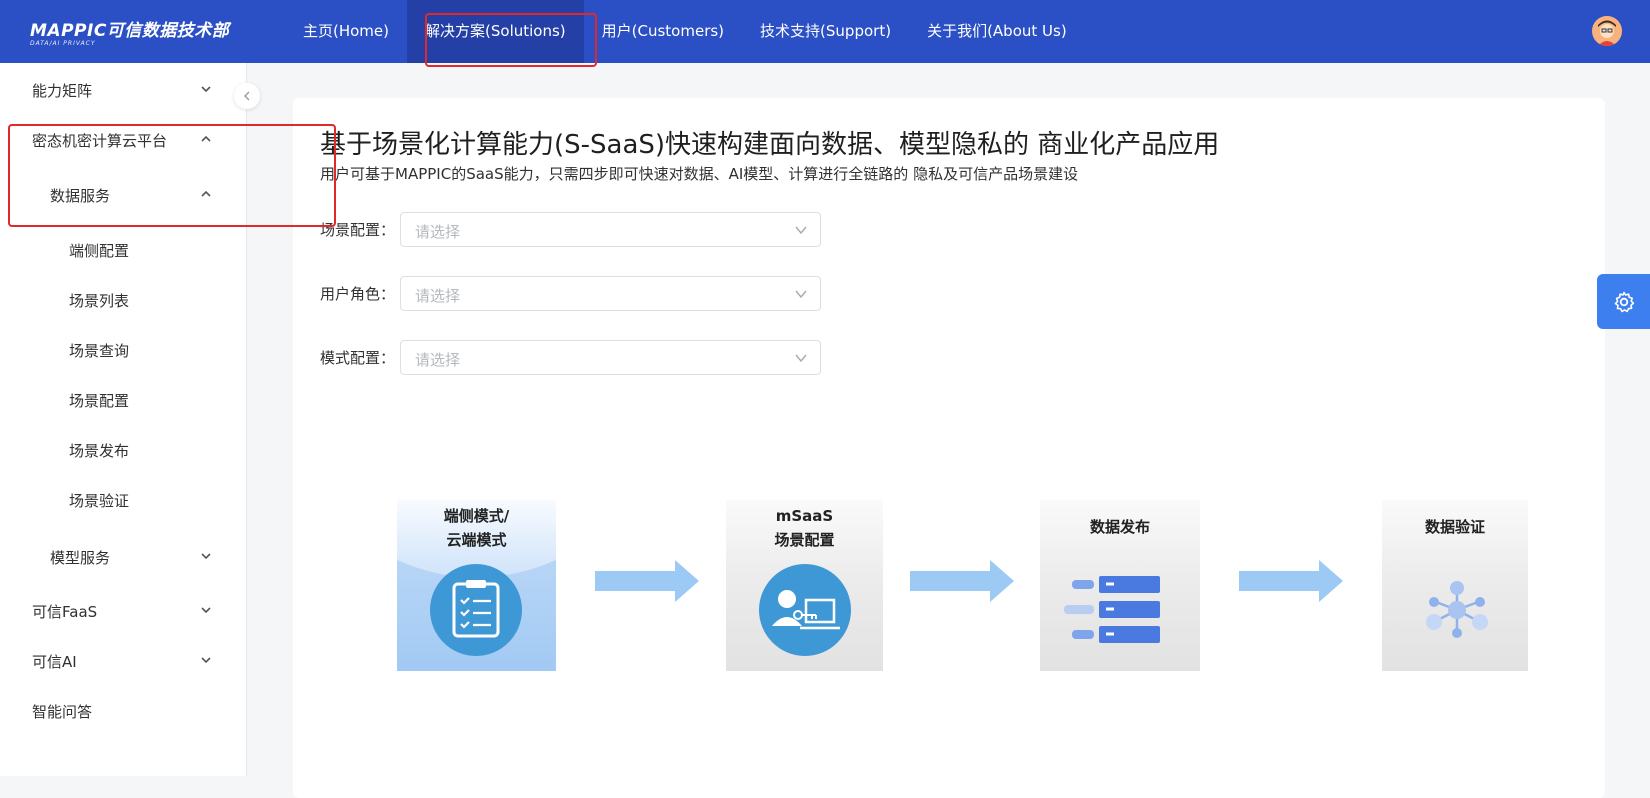 The height and width of the screenshot is (798, 1650). I want to click on step-1-label: 端侧模式/ 云端模式, so click(476, 528).